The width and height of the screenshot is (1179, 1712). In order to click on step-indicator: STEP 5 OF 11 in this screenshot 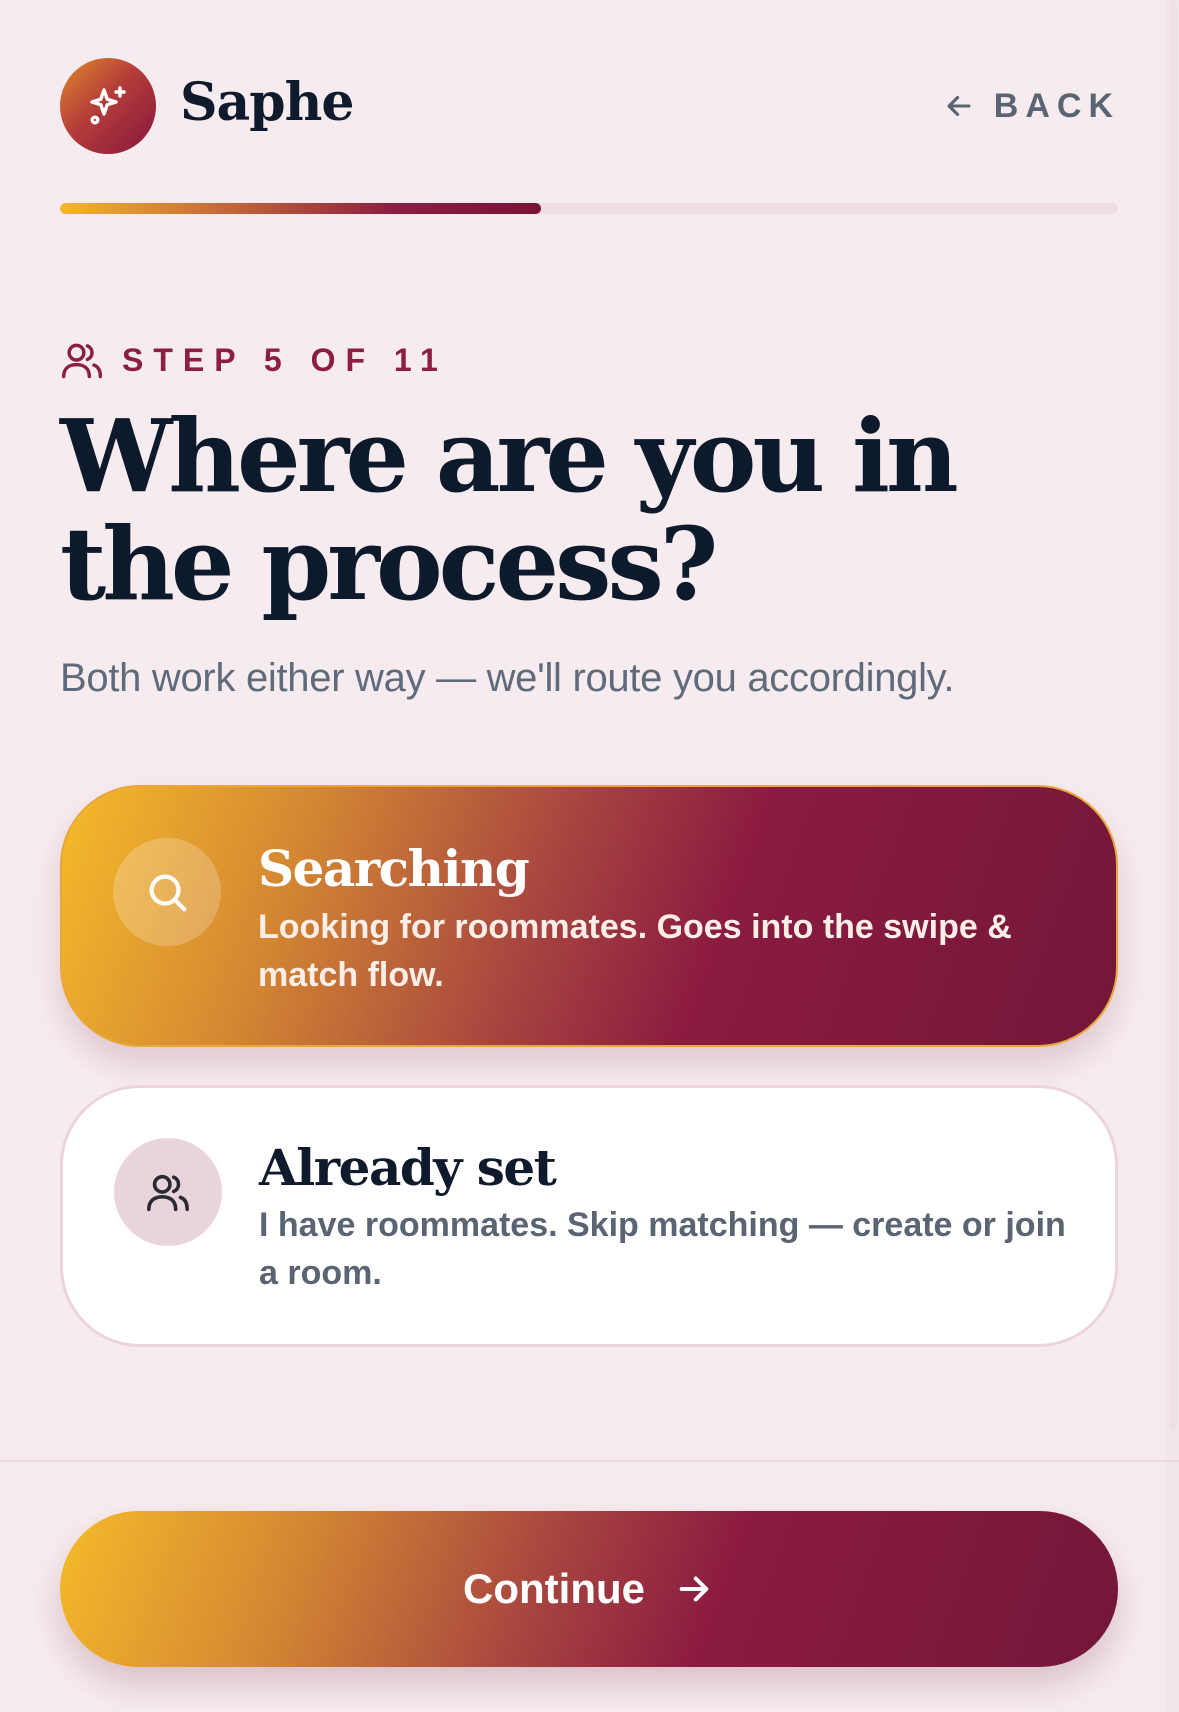, I will do `click(254, 360)`.